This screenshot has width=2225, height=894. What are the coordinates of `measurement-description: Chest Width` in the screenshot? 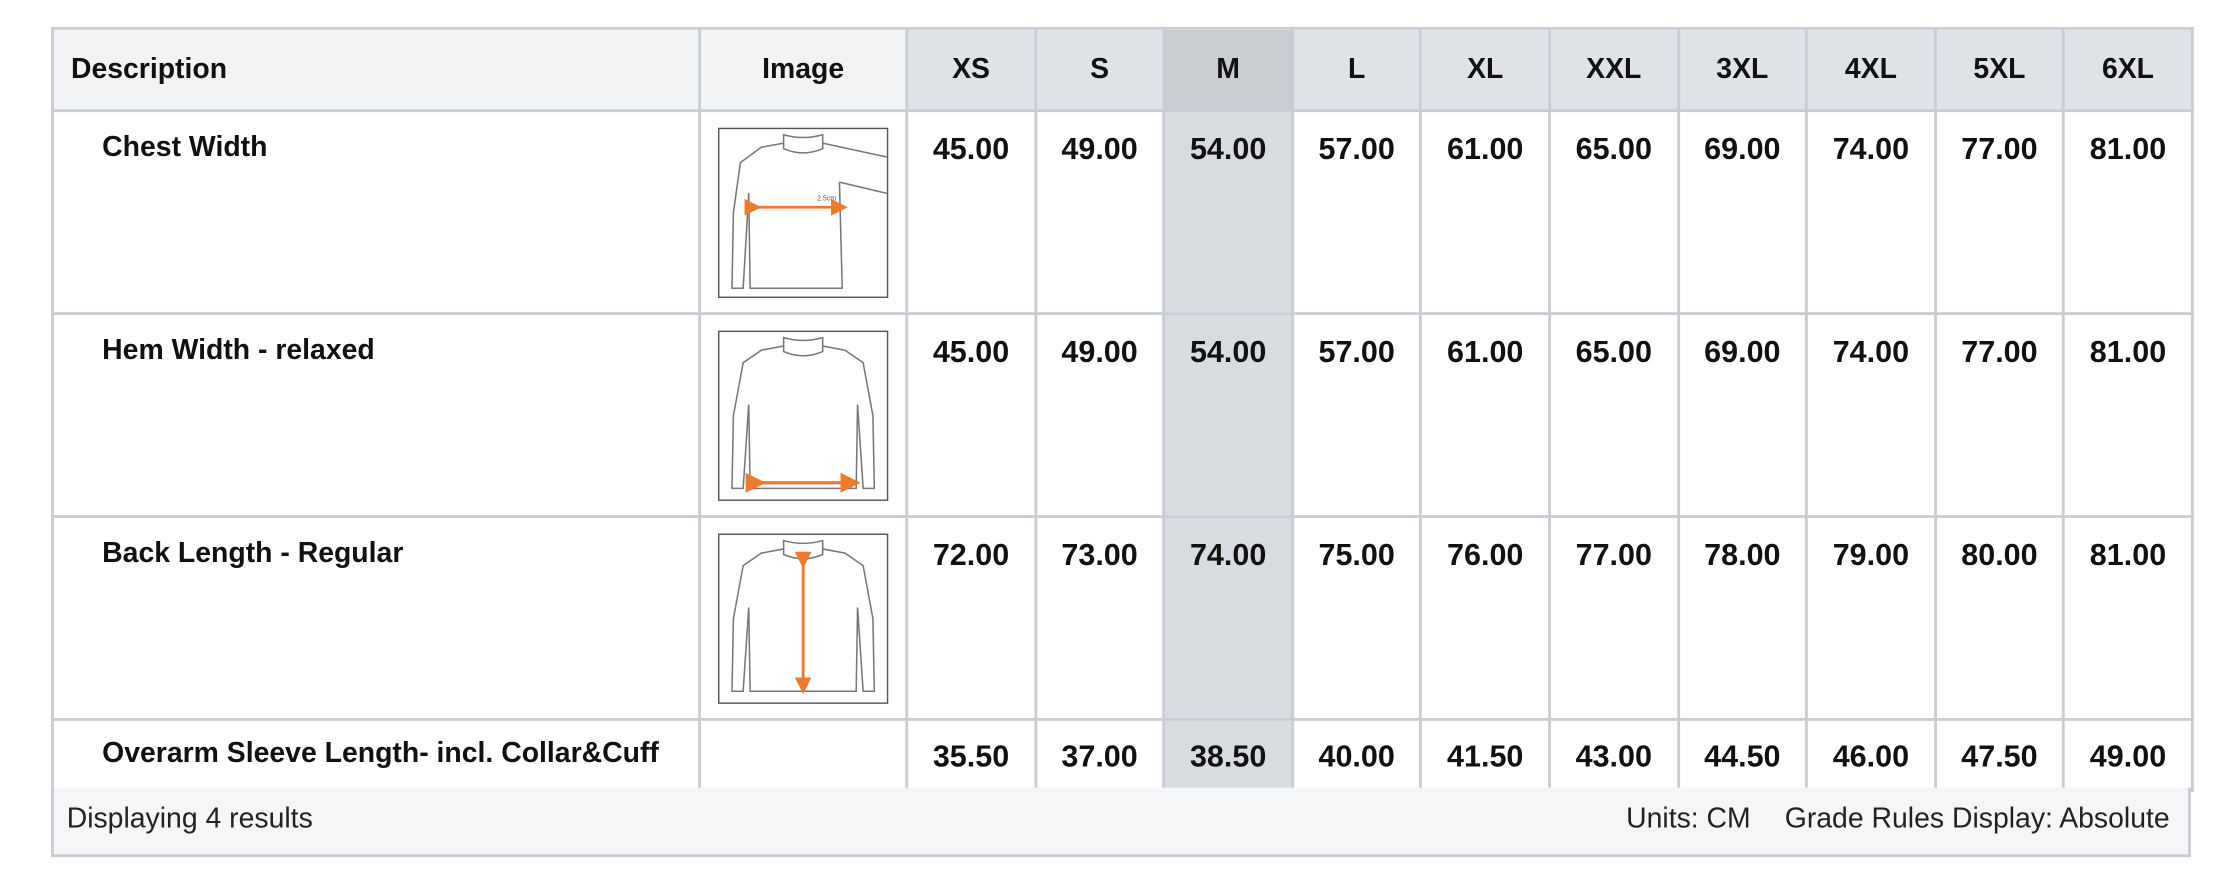 It's located at (376, 212).